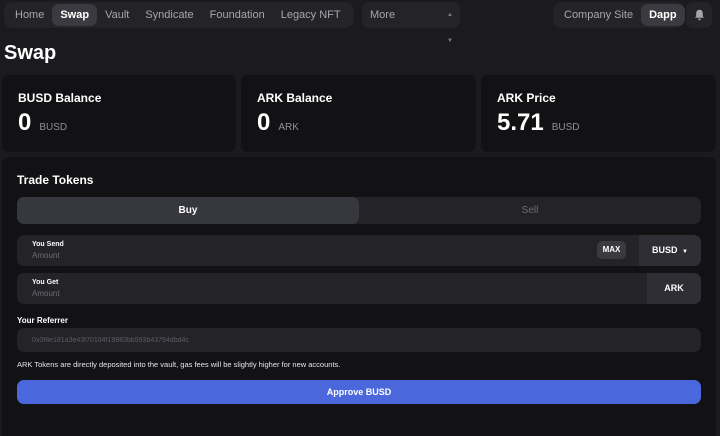 The height and width of the screenshot is (436, 720). I want to click on get-label: You Get, so click(45, 282).